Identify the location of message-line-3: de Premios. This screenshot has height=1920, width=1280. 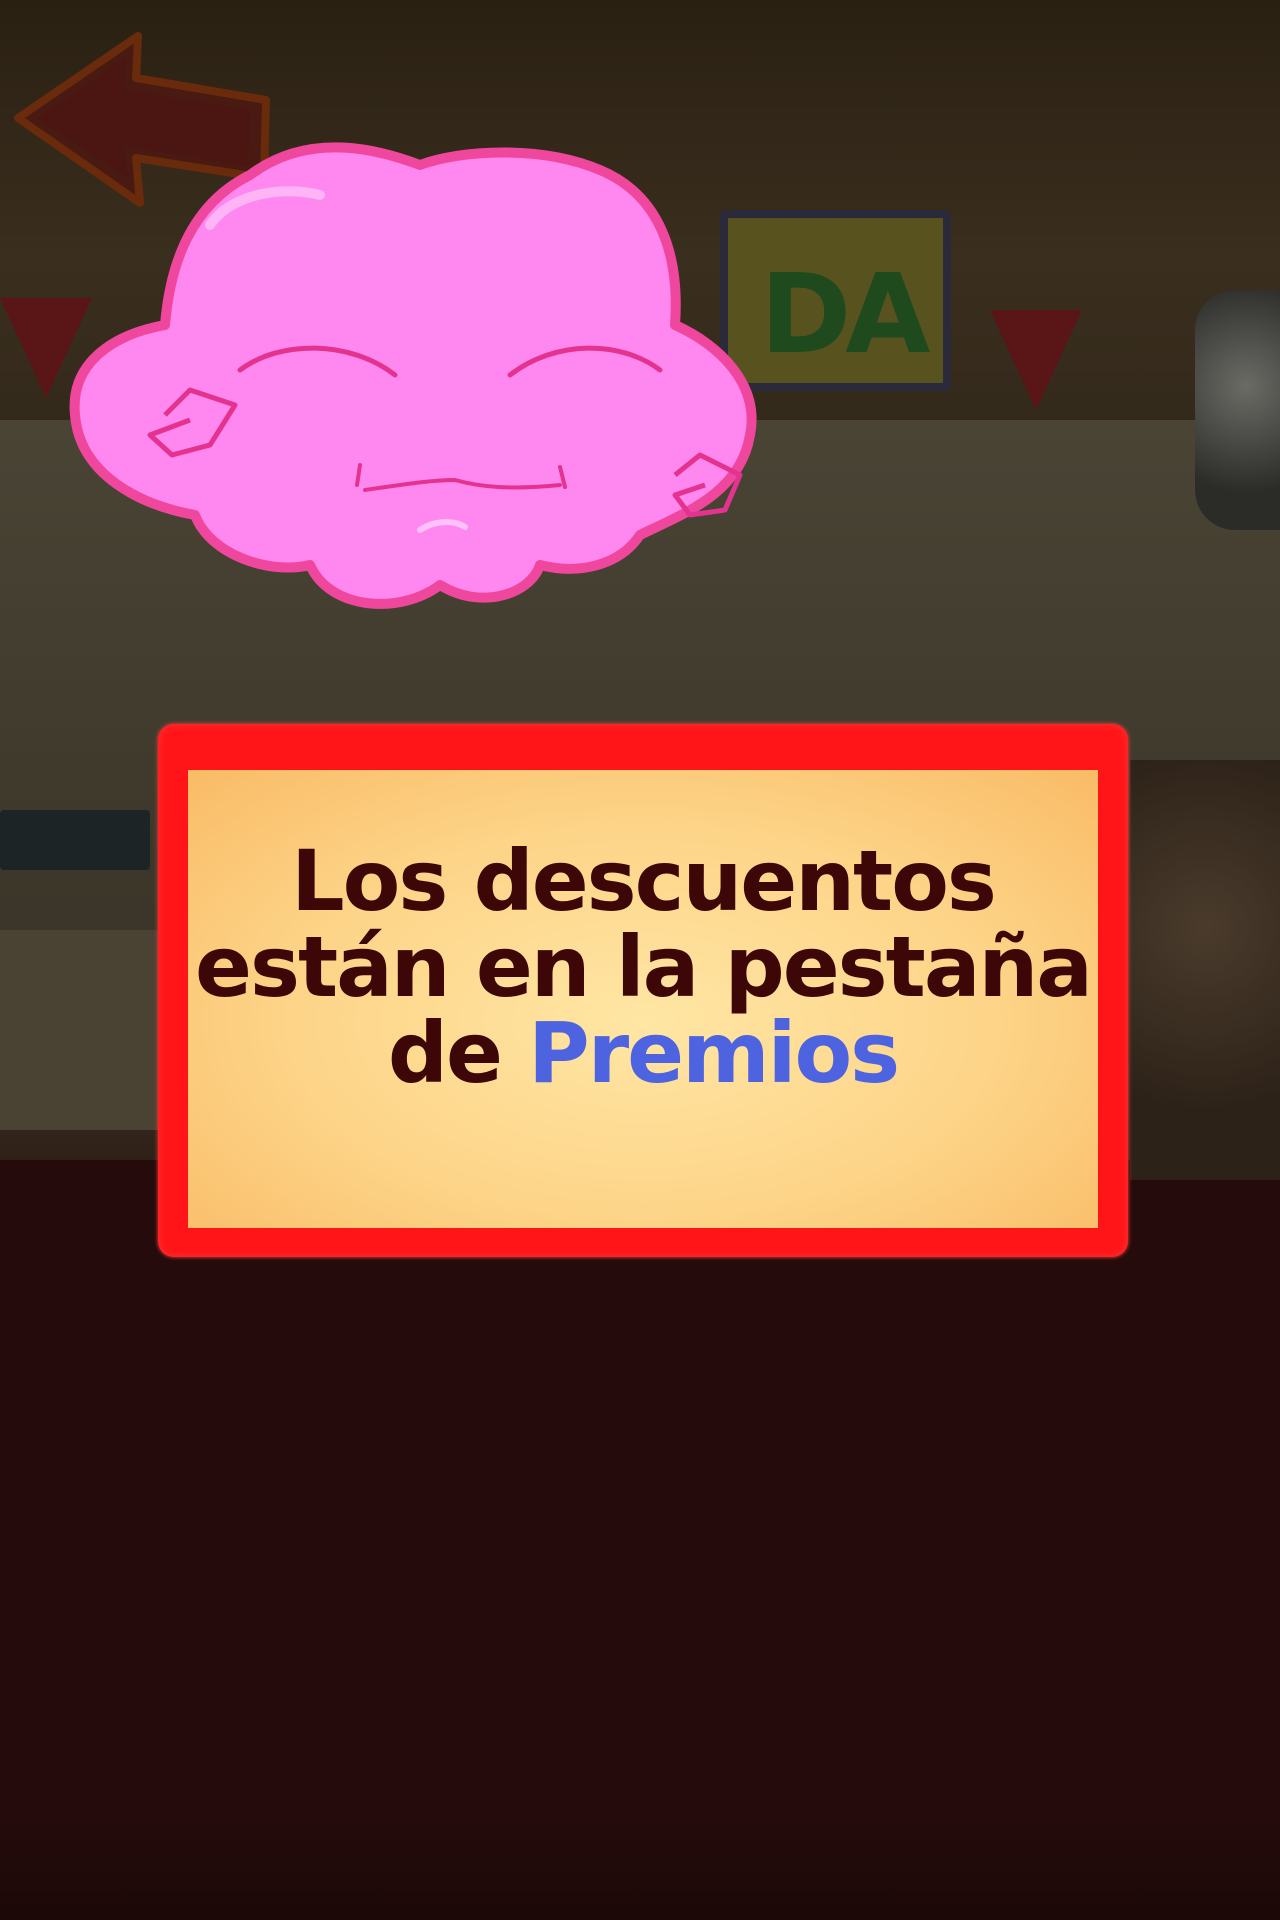
(643, 1053).